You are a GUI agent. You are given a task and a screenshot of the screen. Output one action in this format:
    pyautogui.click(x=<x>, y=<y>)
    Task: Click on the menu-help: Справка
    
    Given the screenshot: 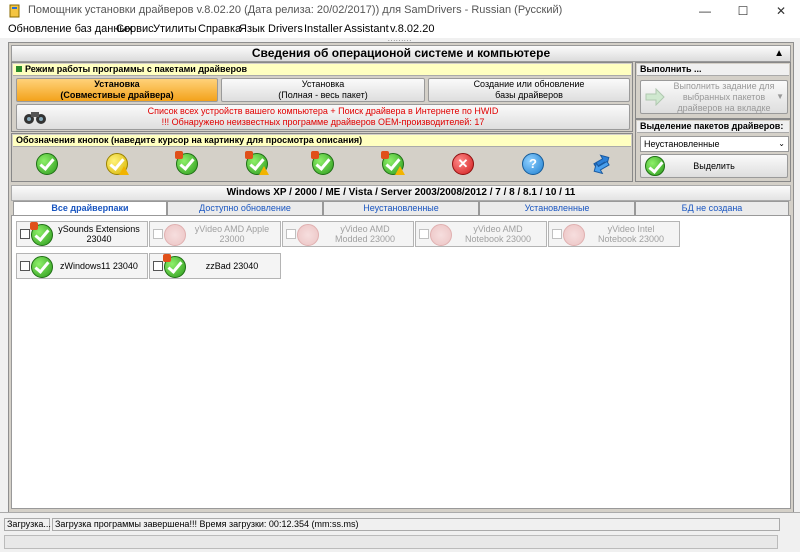 What is the action you would take?
    pyautogui.click(x=219, y=29)
    